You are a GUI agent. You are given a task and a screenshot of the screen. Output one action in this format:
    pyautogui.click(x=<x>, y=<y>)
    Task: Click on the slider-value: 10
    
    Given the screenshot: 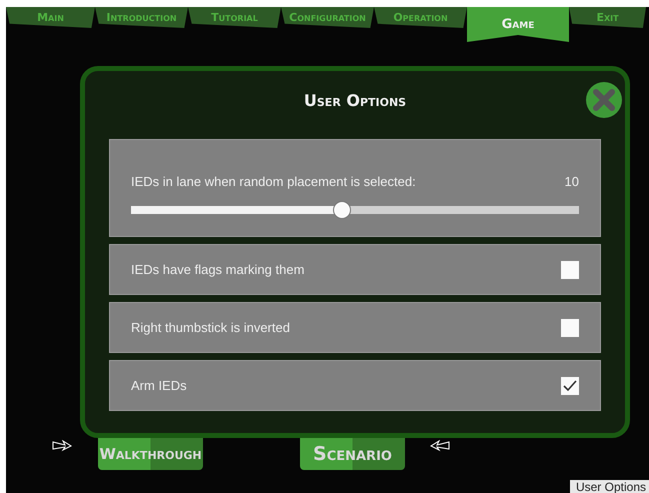 What is the action you would take?
    pyautogui.click(x=571, y=181)
    